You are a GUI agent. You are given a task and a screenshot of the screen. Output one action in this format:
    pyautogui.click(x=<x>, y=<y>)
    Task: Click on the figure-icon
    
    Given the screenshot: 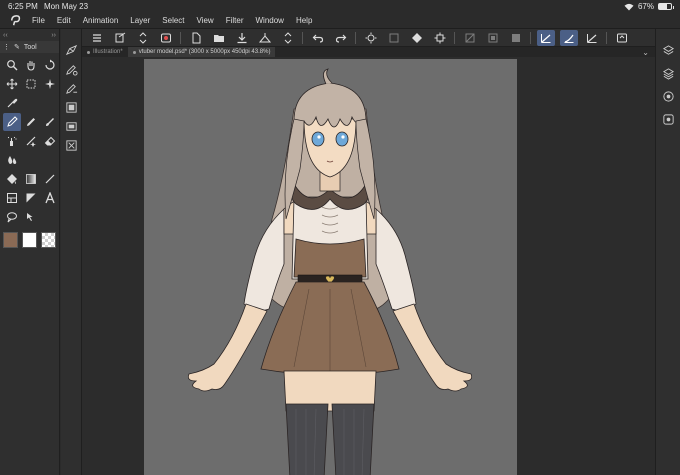 What is the action you would take?
    pyautogui.click(x=50, y=179)
    